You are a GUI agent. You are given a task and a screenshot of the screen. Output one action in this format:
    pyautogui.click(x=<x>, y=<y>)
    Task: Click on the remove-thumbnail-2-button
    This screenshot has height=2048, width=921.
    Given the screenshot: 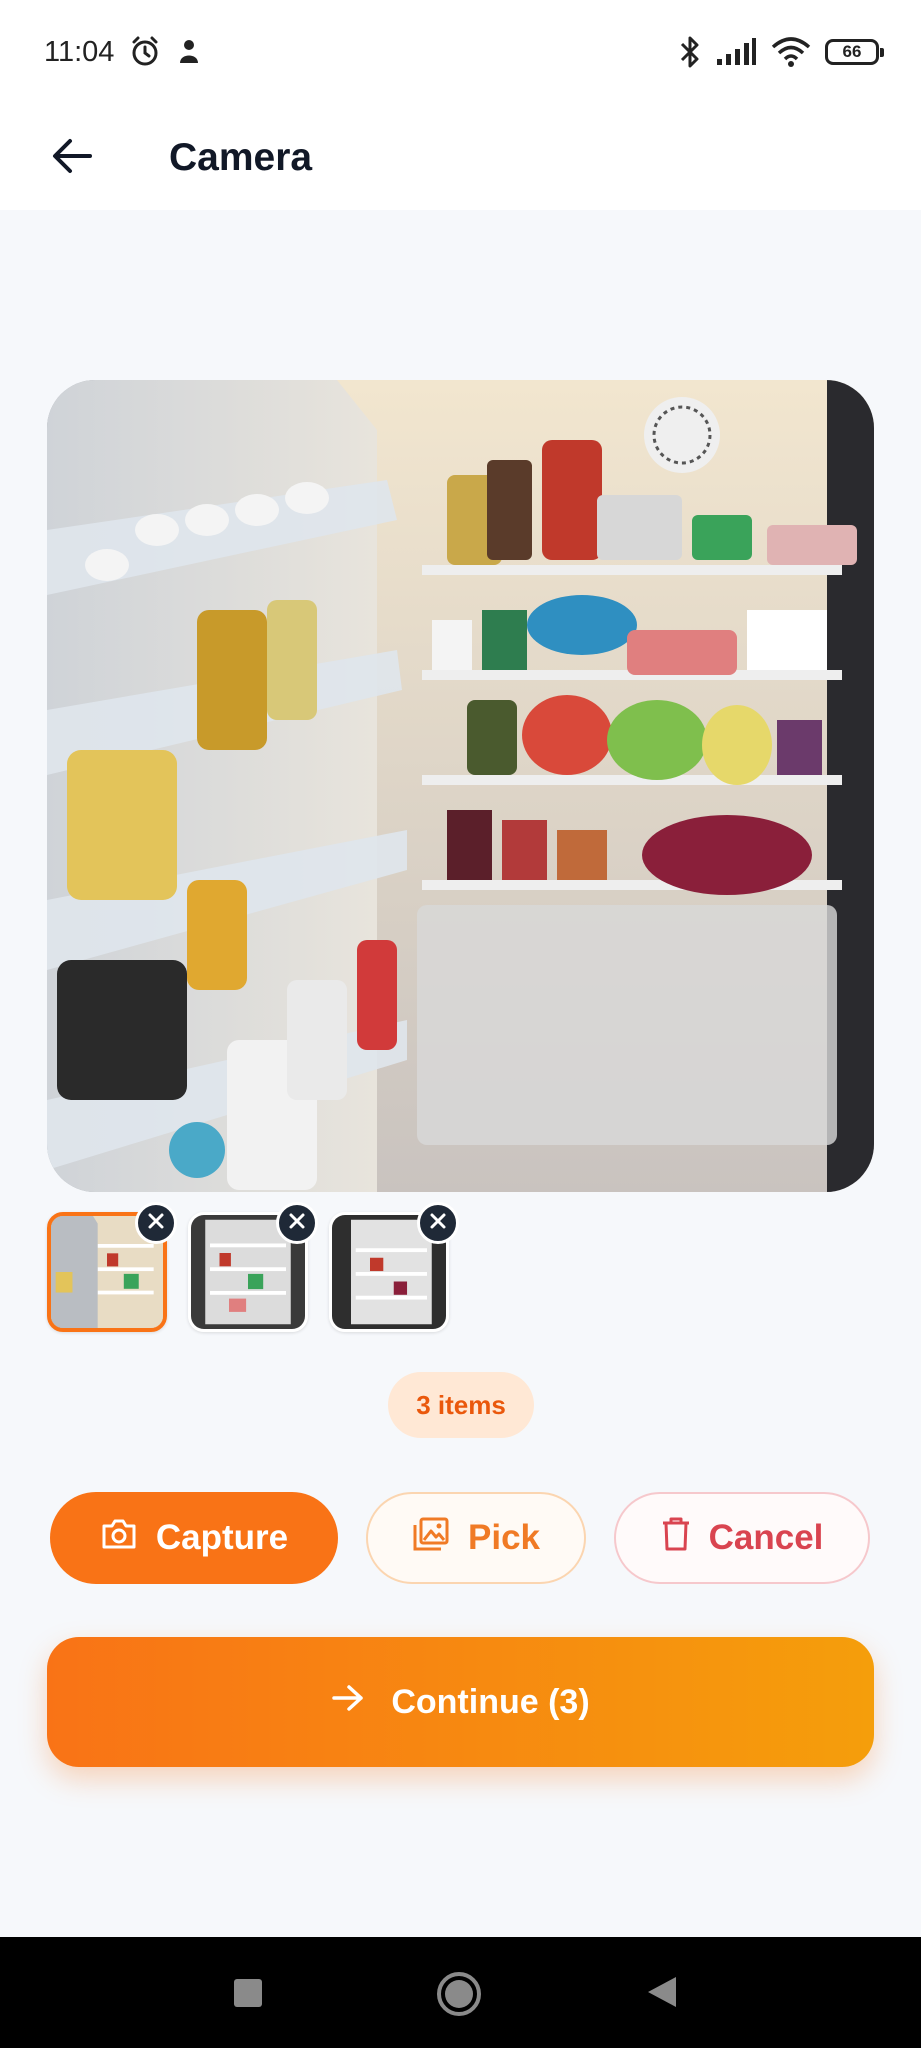 What is the action you would take?
    pyautogui.click(x=297, y=1223)
    